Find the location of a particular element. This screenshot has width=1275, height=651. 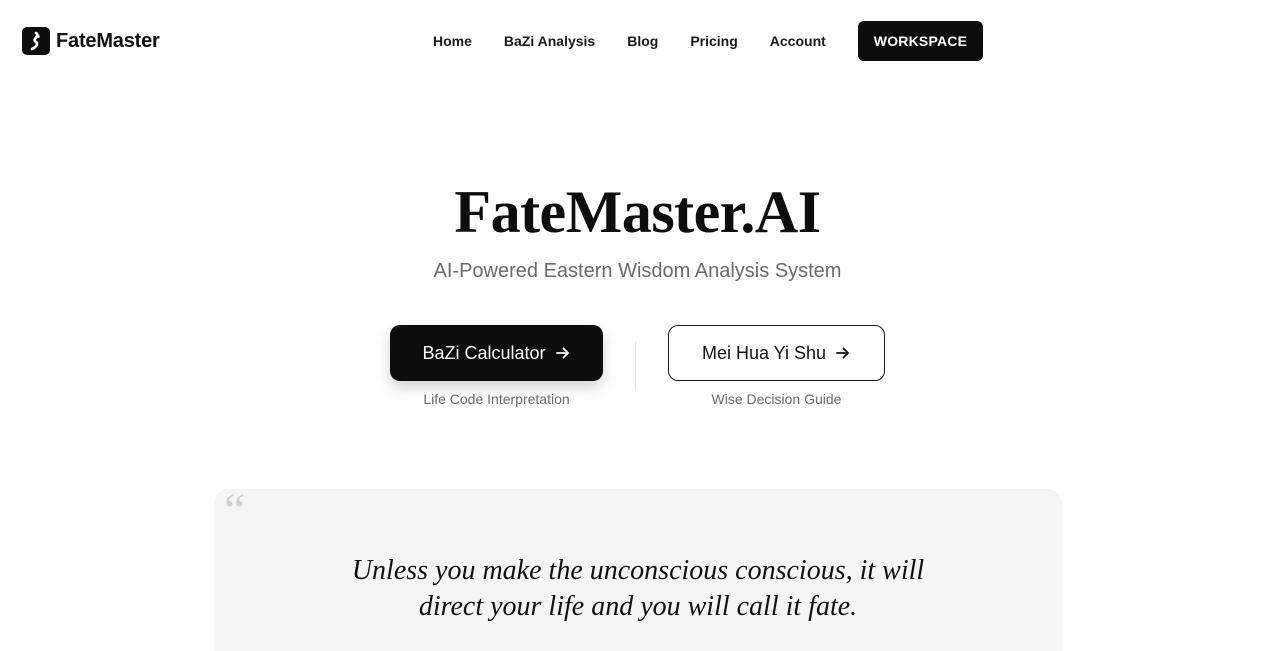

yin-yang-curve-icon is located at coordinates (36, 41).